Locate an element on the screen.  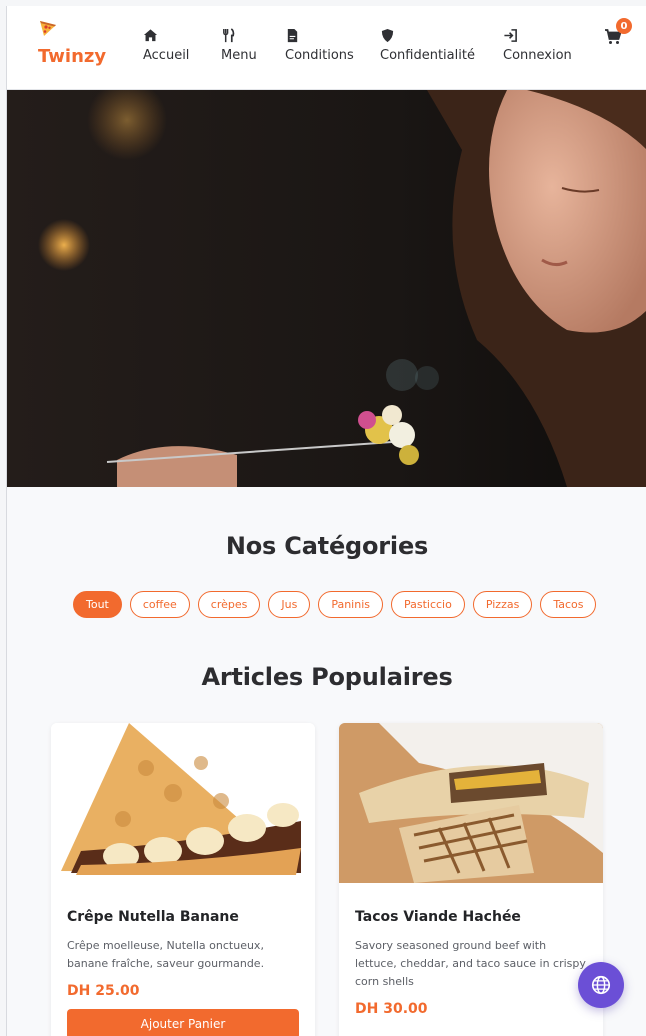
category-chip-pasticcio: Pasticcio is located at coordinates (427, 604).